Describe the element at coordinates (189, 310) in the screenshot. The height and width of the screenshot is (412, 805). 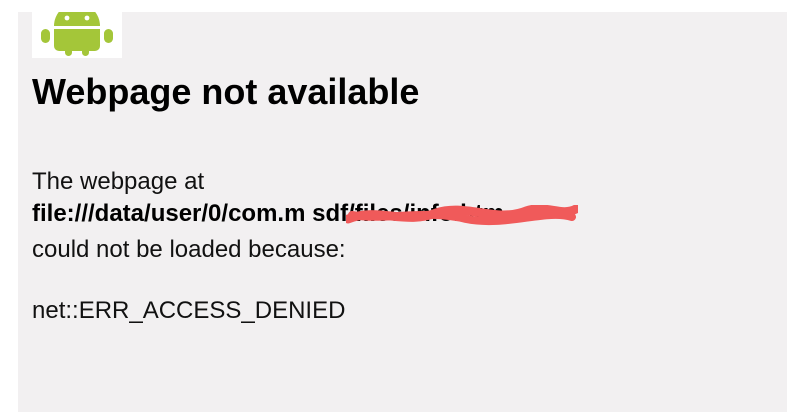
I see `error-code: net::ERR_ACCESS_DENIED` at that location.